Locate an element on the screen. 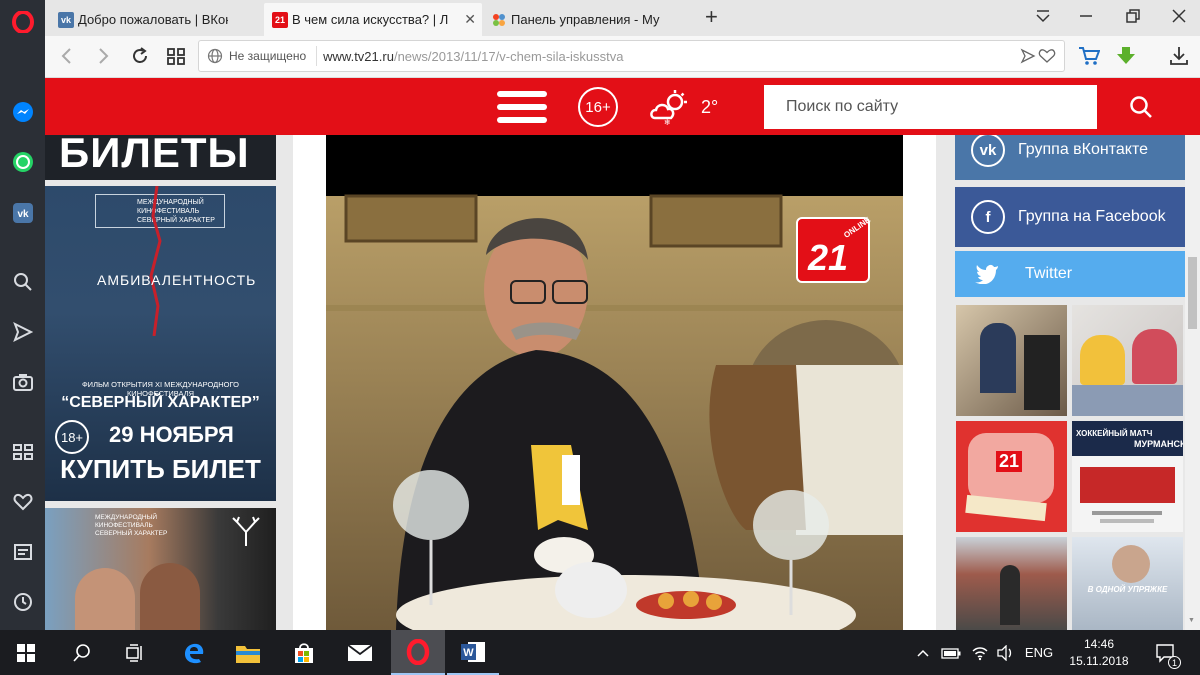 This screenshot has height=675, width=1200. tab-active-article: 21 В чем сила искусства? | Л ✕ is located at coordinates (373, 19).